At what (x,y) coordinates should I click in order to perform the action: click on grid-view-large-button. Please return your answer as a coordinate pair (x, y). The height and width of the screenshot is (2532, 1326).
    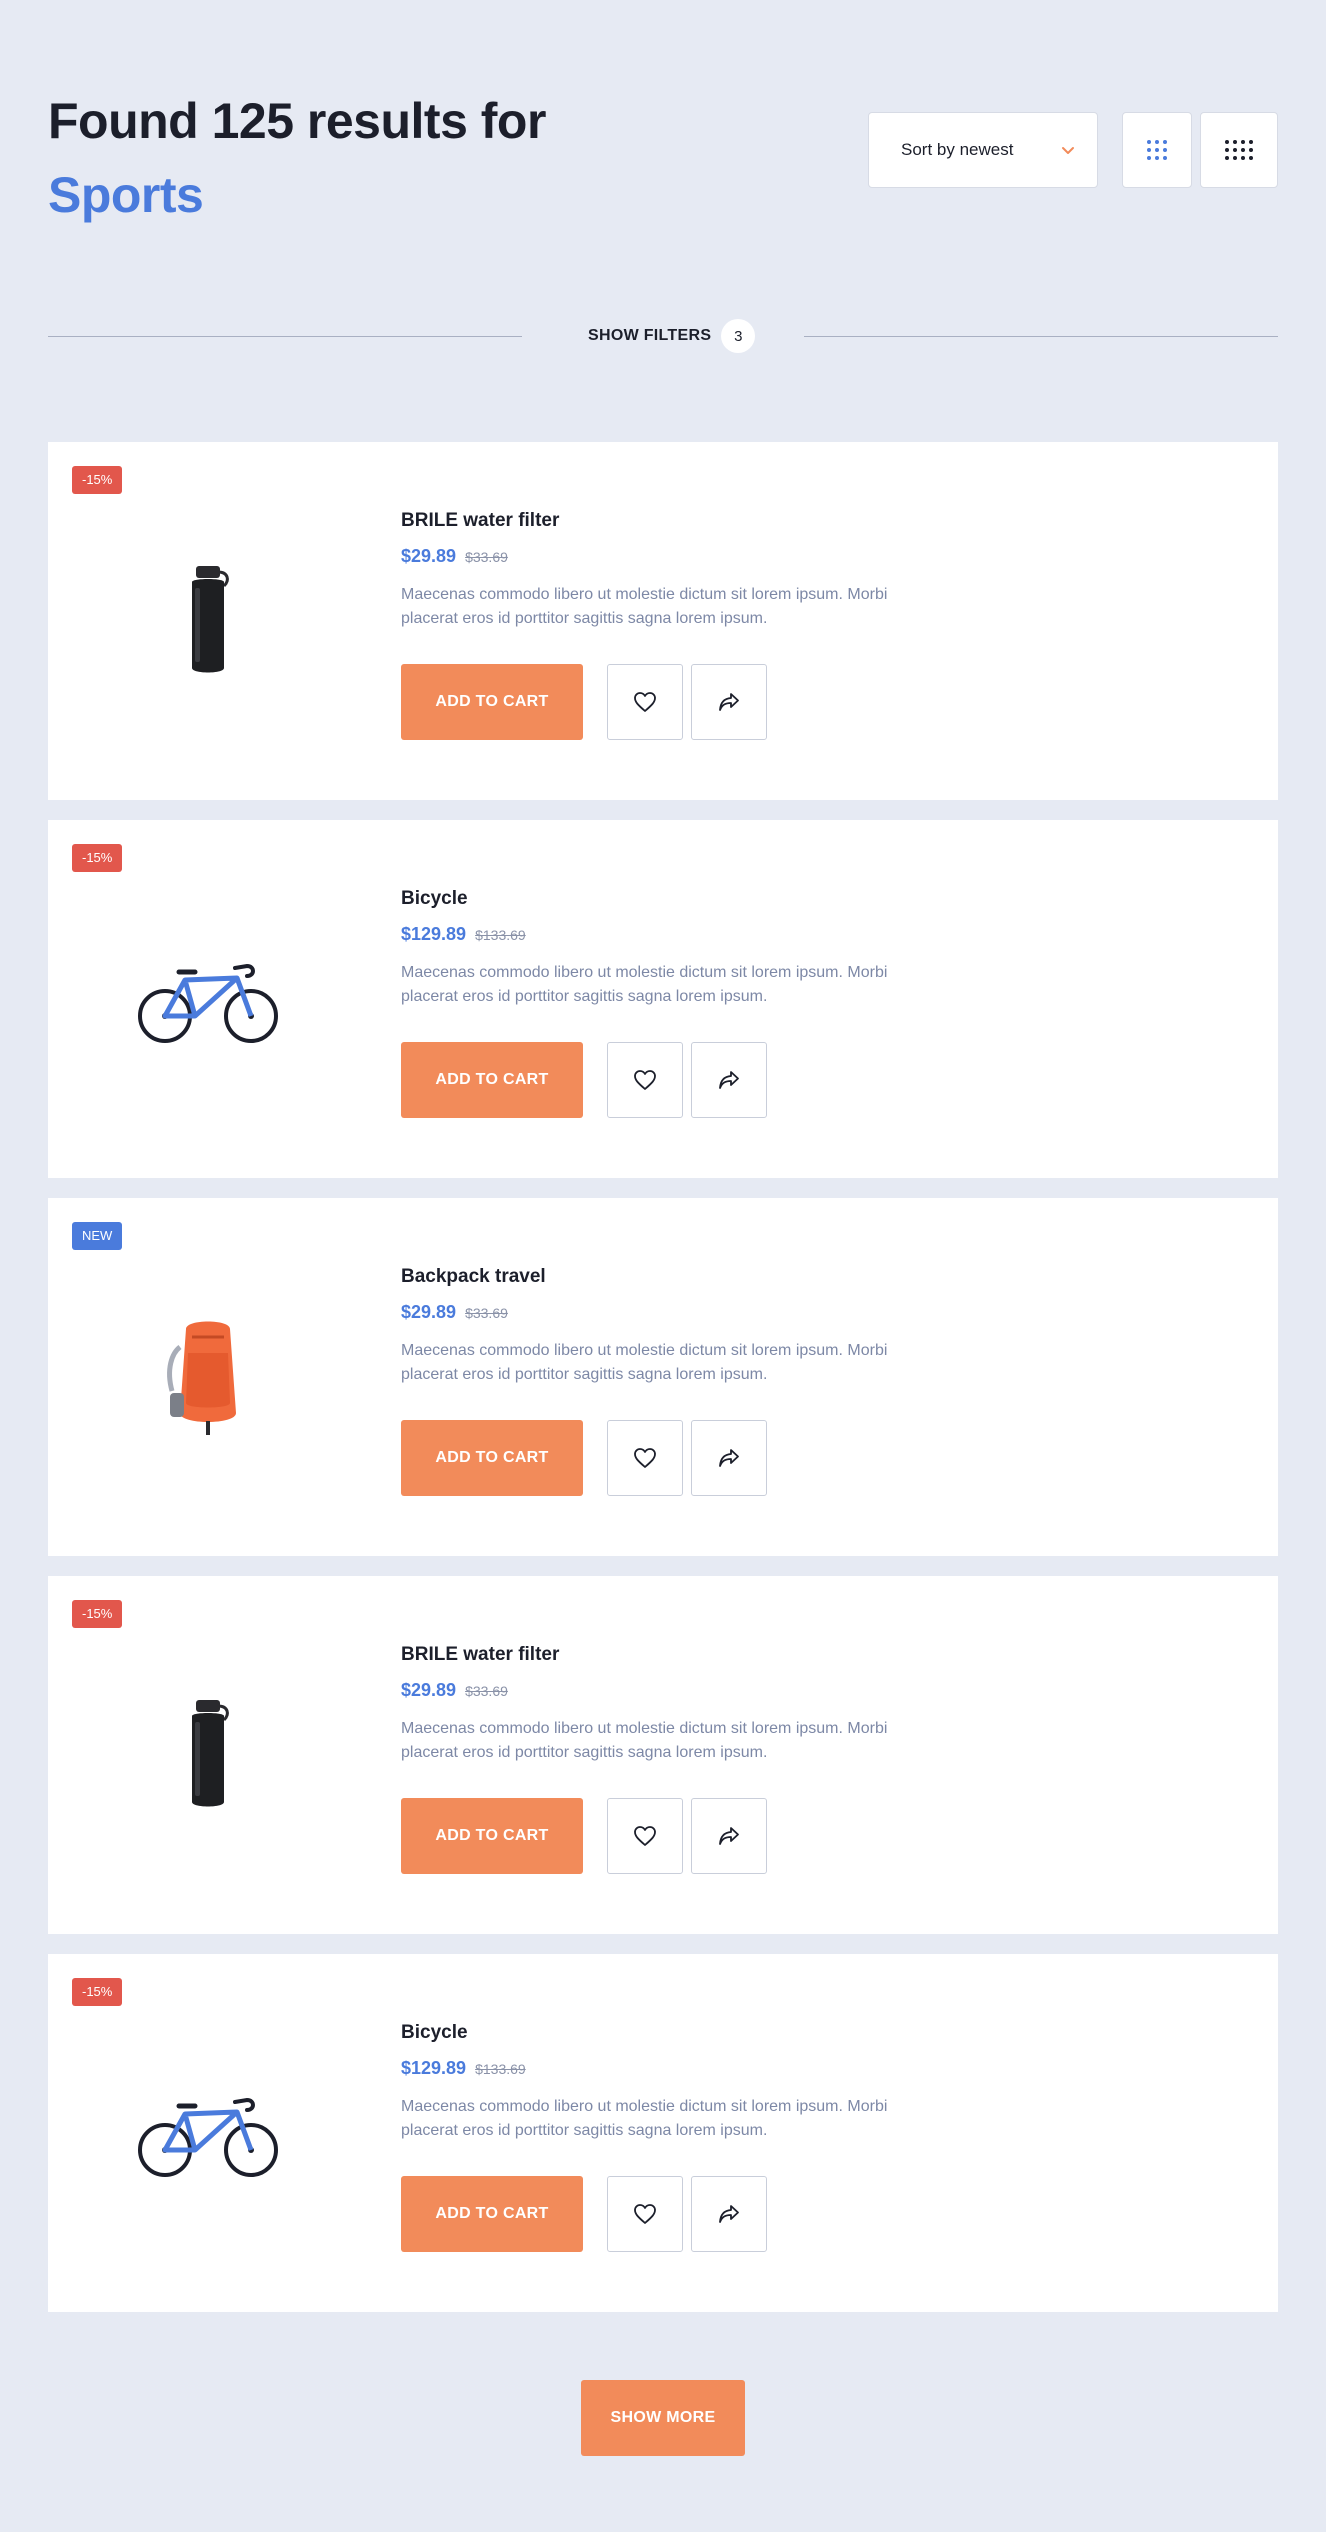
    Looking at the image, I should click on (1239, 150).